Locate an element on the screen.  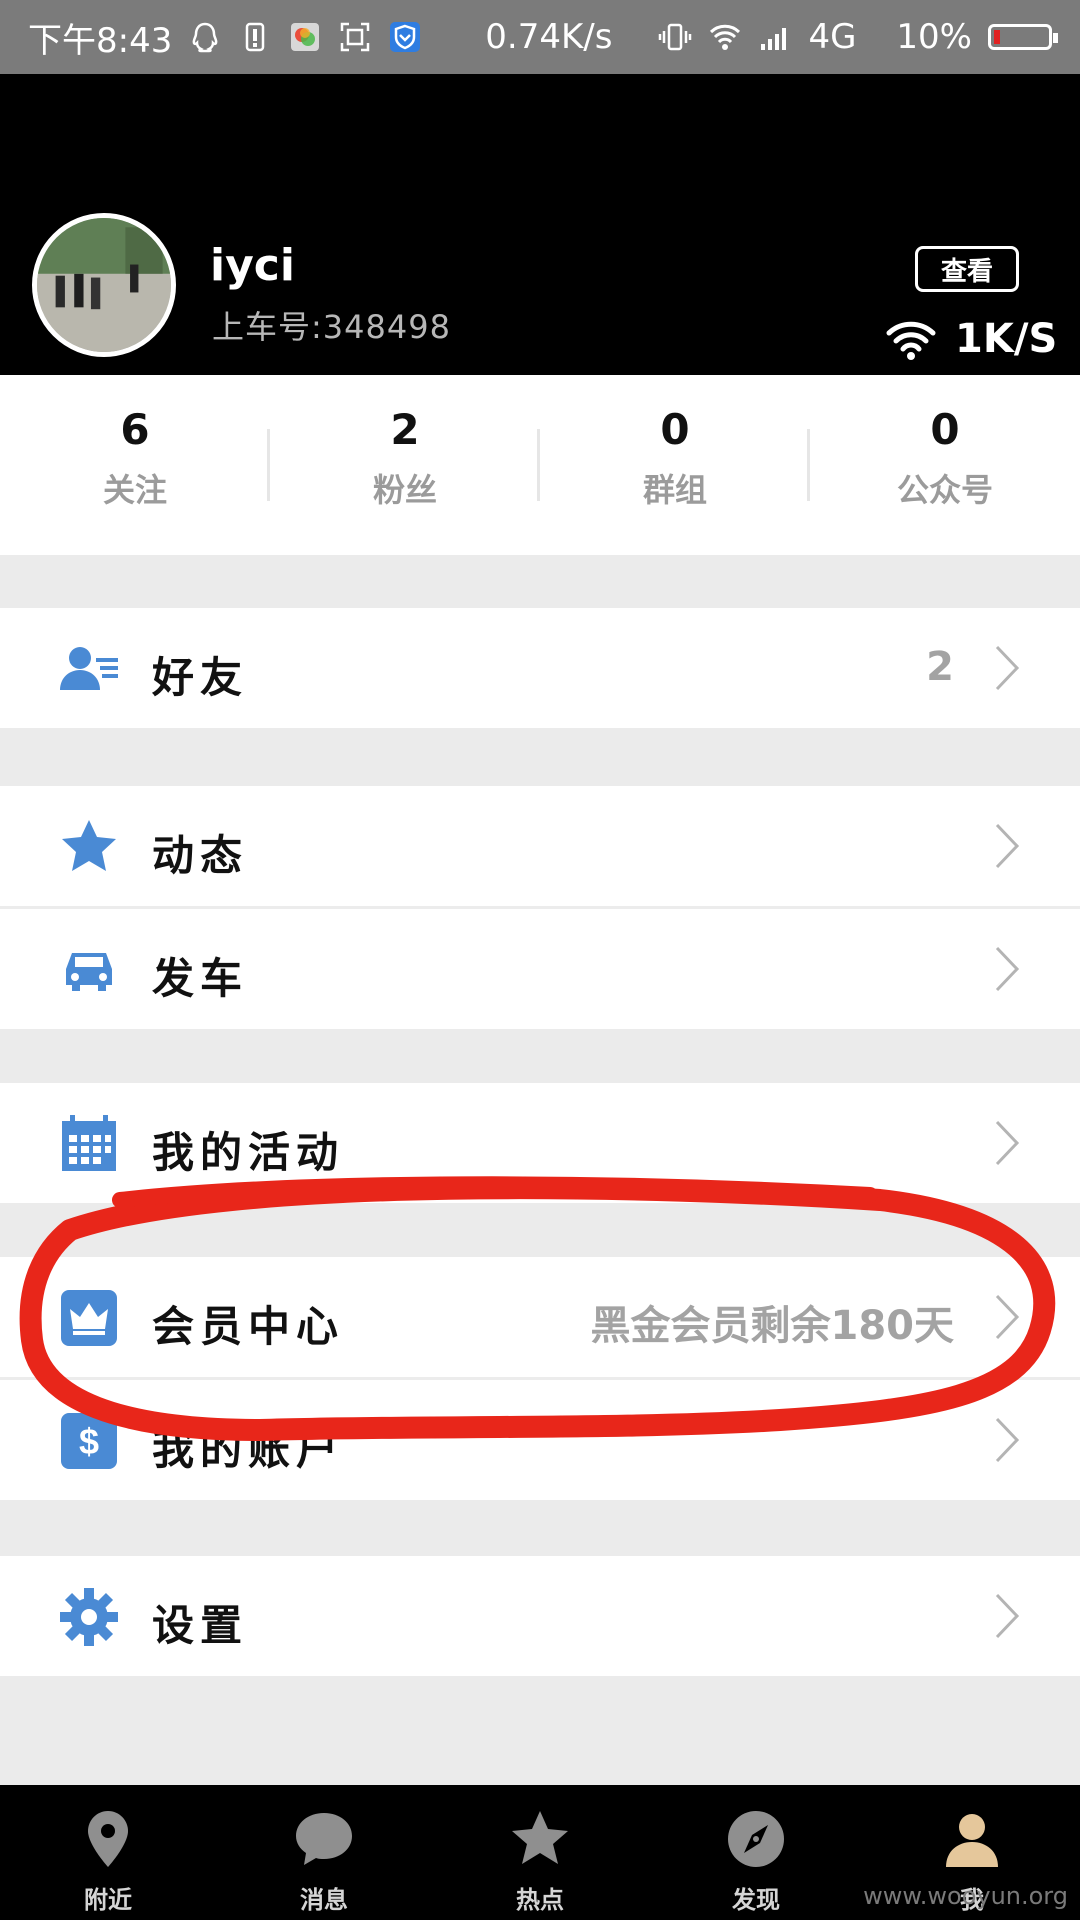
compass-icon is located at coordinates (756, 1839).